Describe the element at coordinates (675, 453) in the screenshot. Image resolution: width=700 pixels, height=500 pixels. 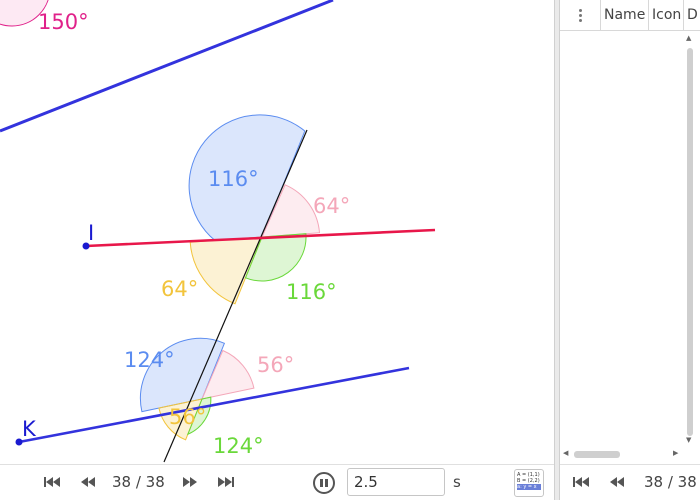
I see `scroll-right-icon: ▶` at that location.